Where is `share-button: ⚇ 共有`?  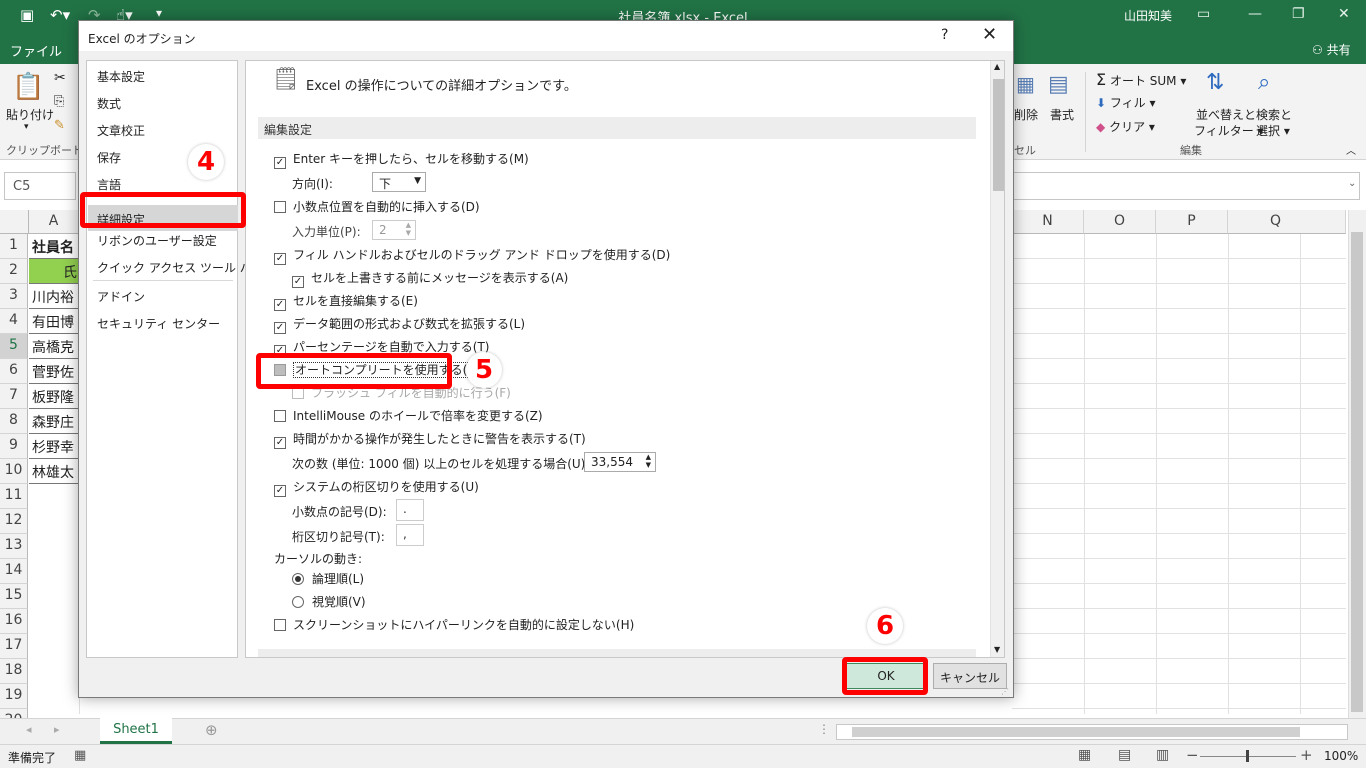
share-button: ⚇ 共有 is located at coordinates (1331, 49).